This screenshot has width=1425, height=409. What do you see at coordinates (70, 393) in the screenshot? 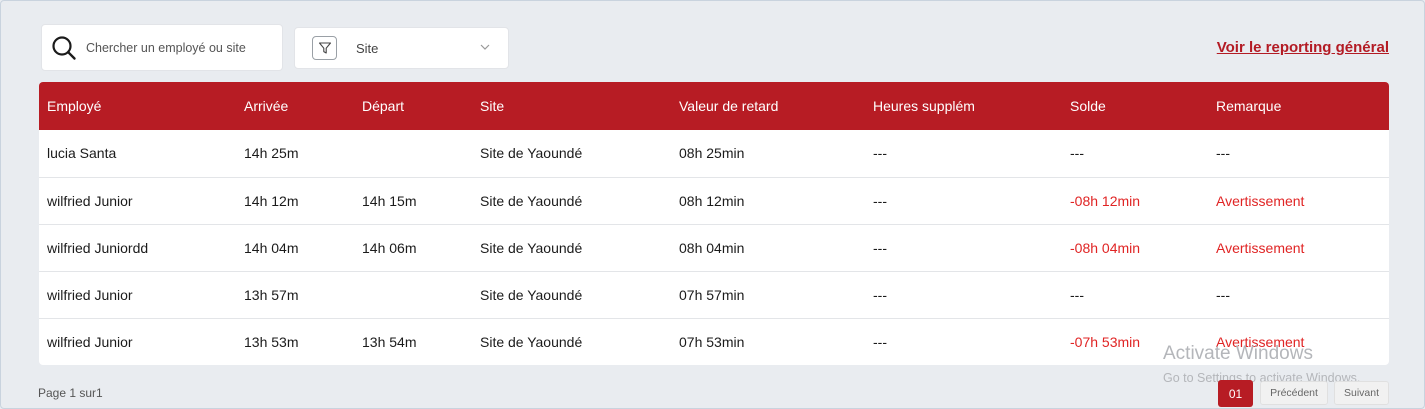
I see `pagination-info: Page 1 sur1` at bounding box center [70, 393].